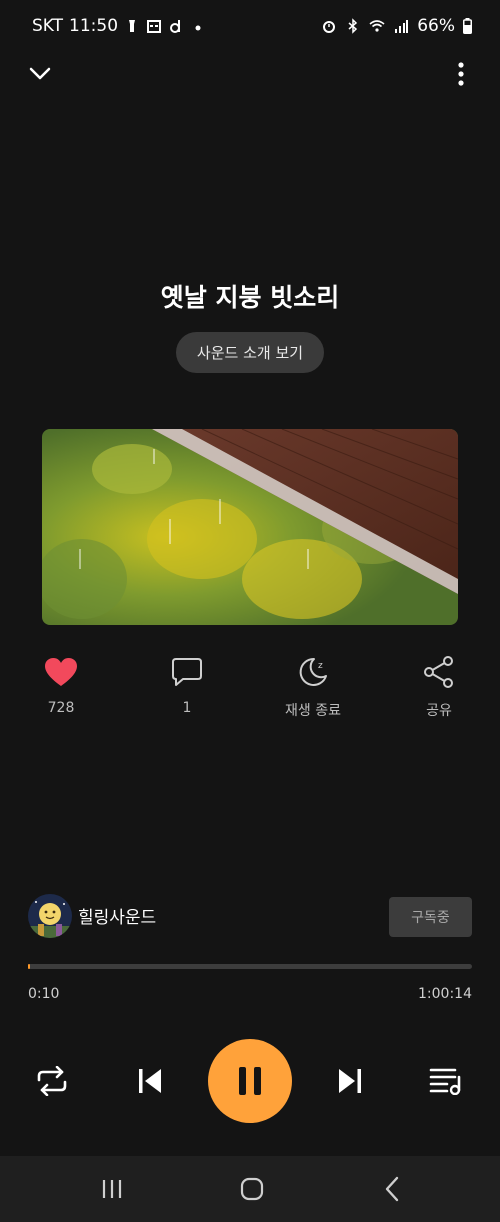 The width and height of the screenshot is (500, 1222). I want to click on back-icon, so click(392, 1189).